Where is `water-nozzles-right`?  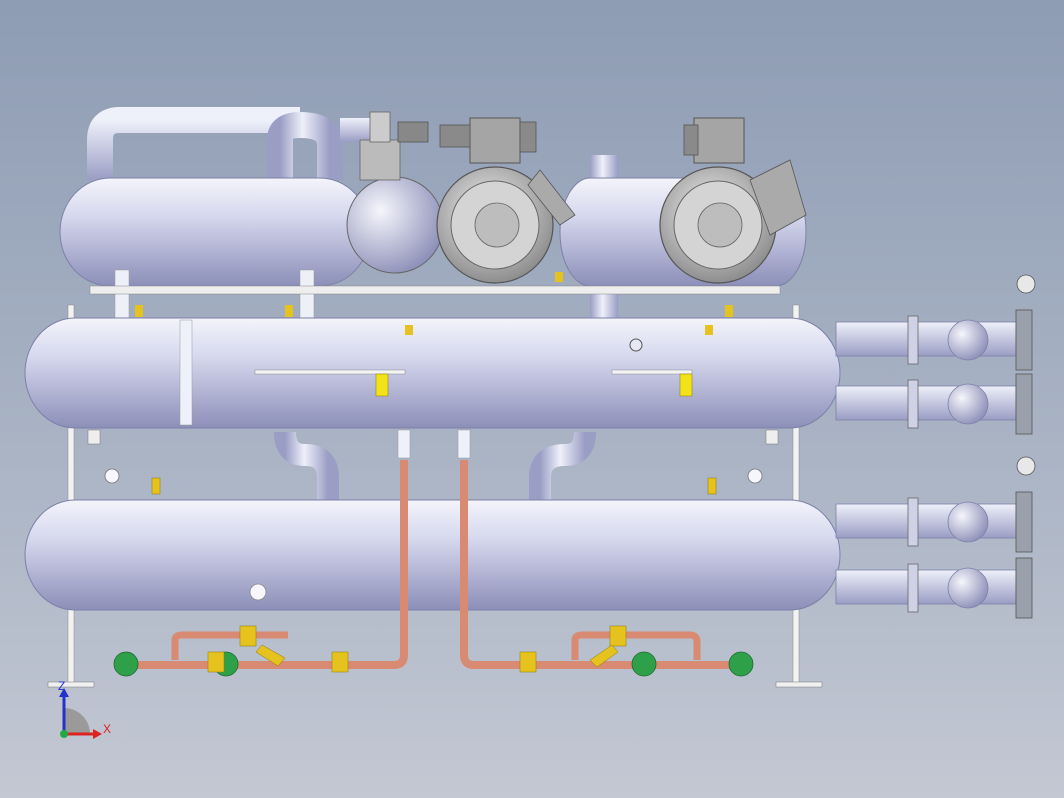
water-nozzles-right is located at coordinates (935, 446).